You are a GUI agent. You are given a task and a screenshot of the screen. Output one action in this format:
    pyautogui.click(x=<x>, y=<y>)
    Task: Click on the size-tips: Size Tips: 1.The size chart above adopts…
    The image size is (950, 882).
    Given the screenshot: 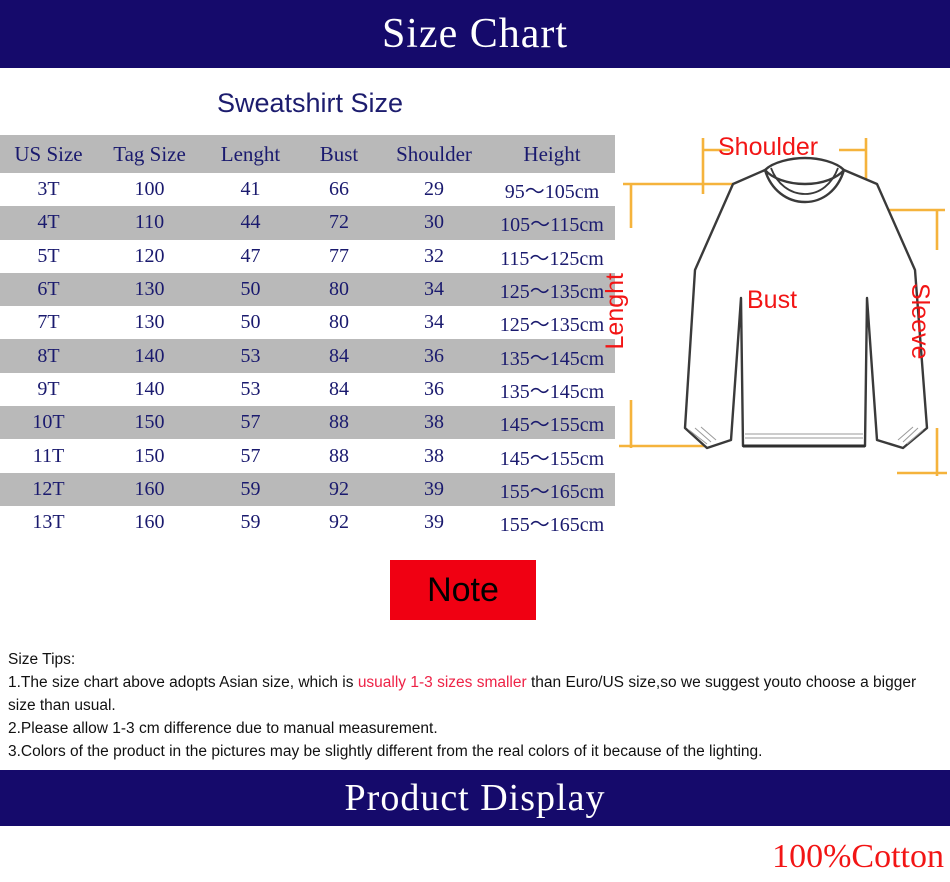 What is the action you would take?
    pyautogui.click(x=475, y=705)
    